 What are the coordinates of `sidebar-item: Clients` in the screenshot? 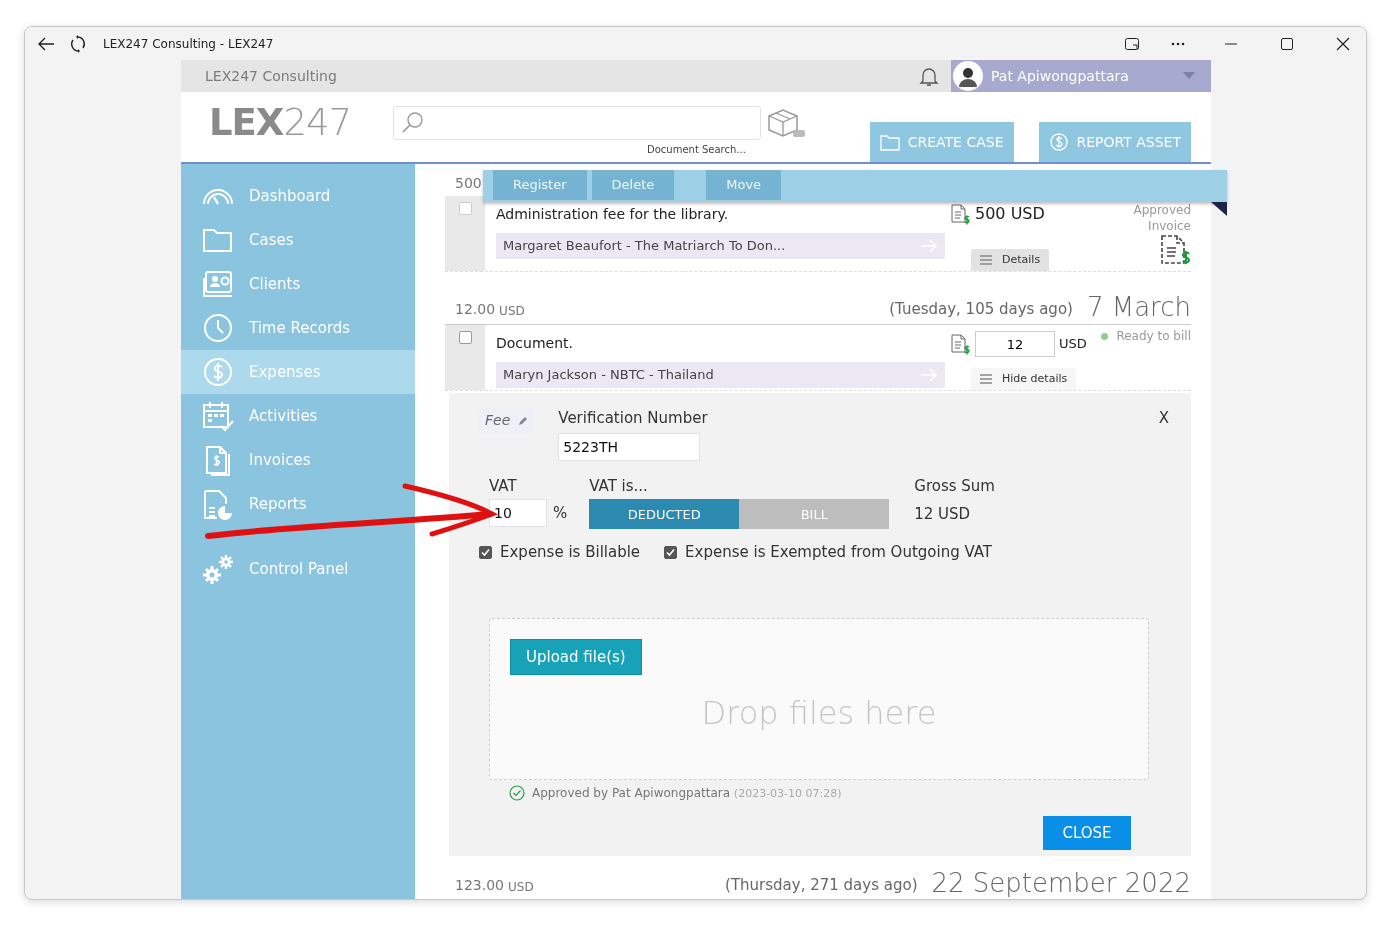 It's located at (298, 284).